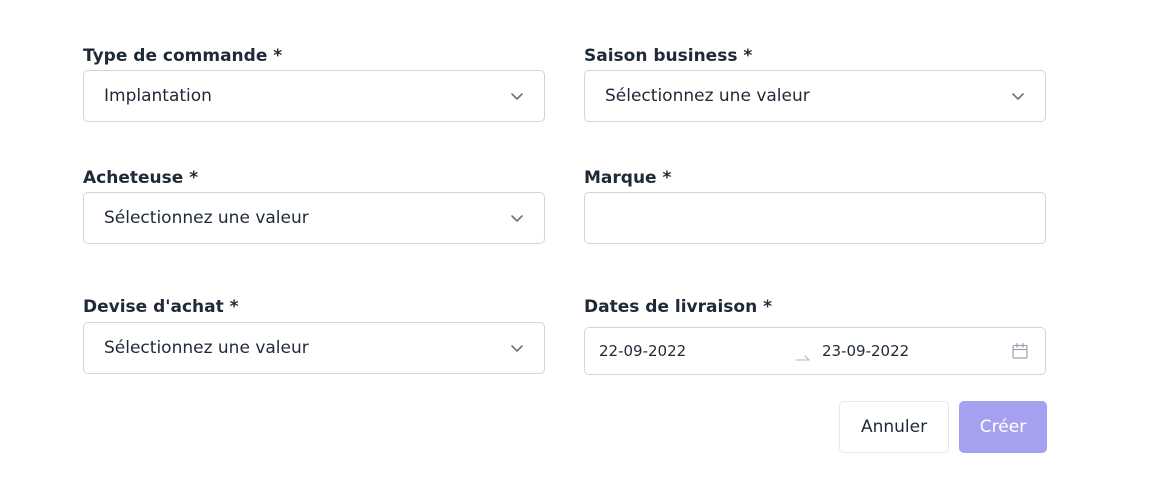 The height and width of the screenshot is (486, 1160). I want to click on purchase-currency-select: Sélectionnez une valeur, so click(314, 348).